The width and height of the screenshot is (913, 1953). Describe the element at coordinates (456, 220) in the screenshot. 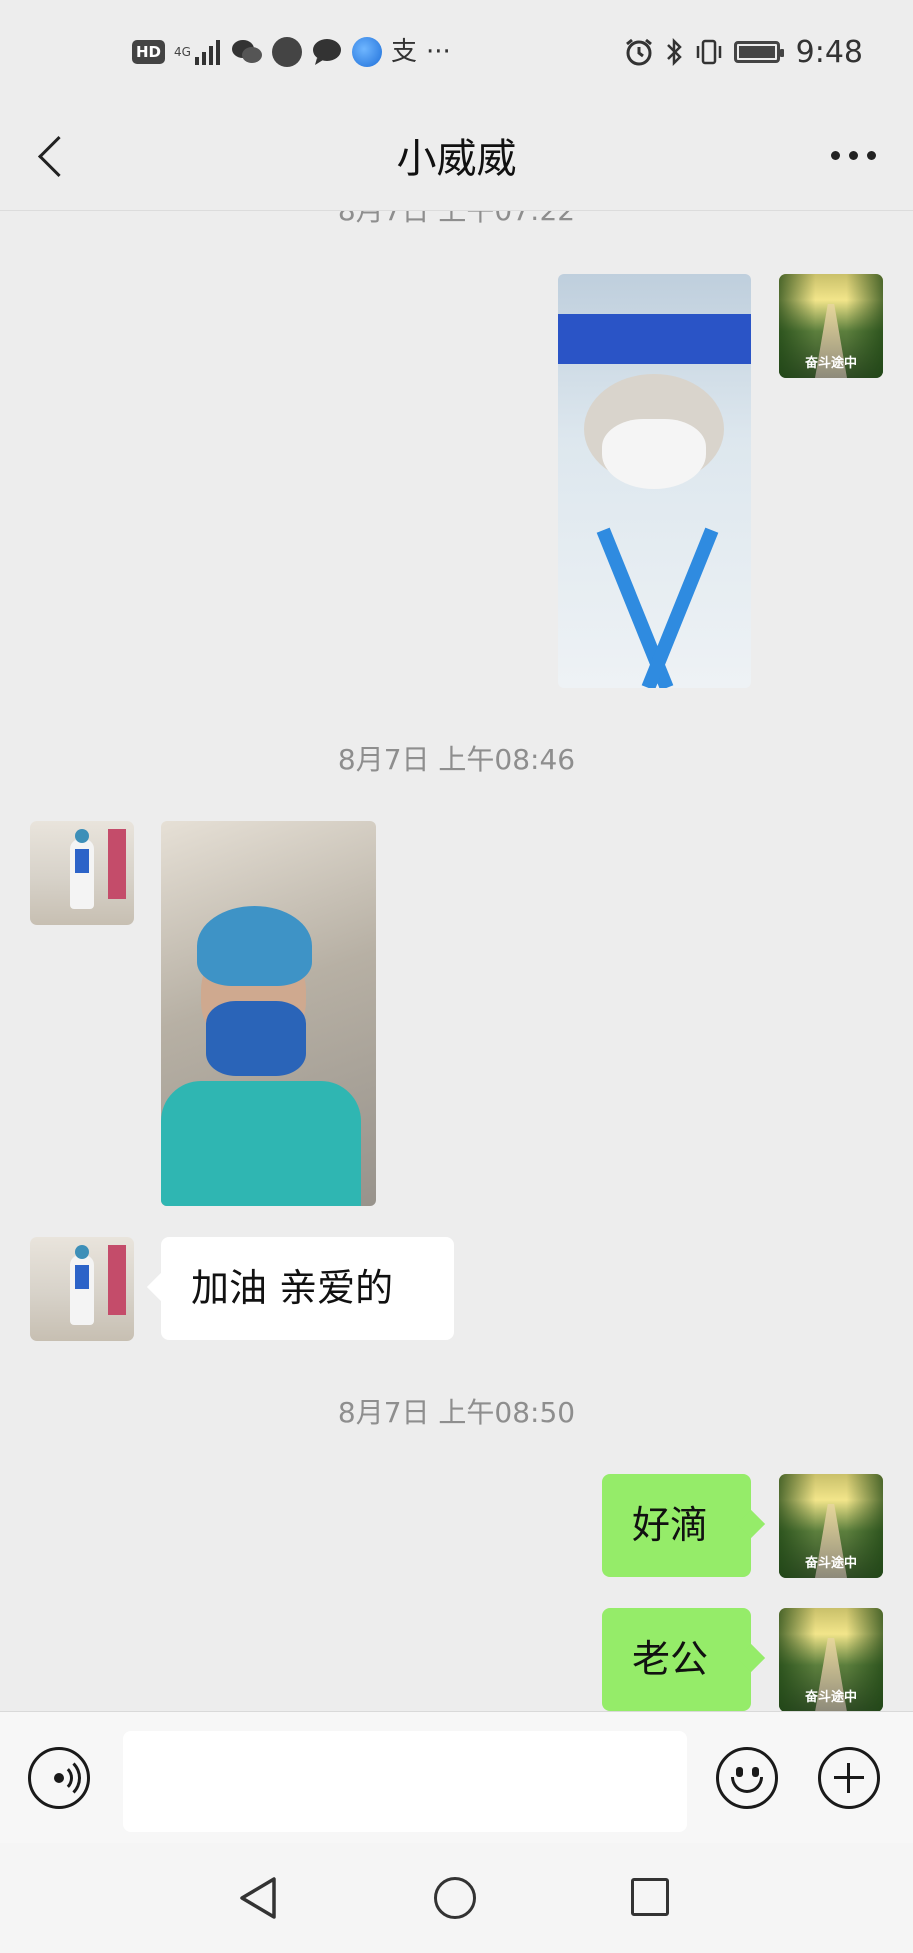

I see `timestamp-partial: 8月7日 上午07:22` at that location.